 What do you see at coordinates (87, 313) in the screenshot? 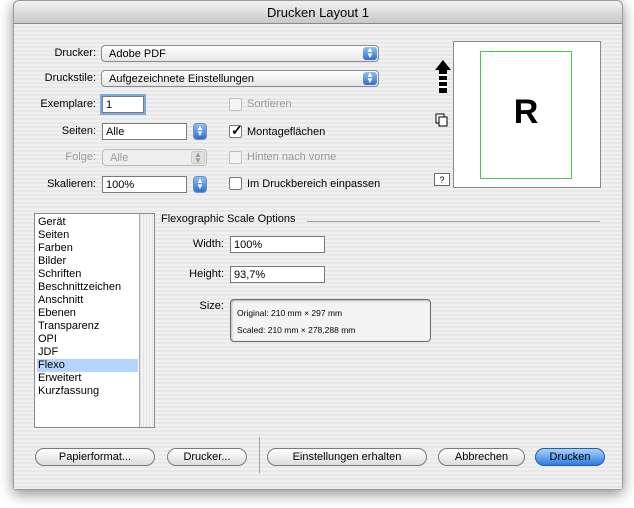
I see `category-item-ebenen: Ebenen` at bounding box center [87, 313].